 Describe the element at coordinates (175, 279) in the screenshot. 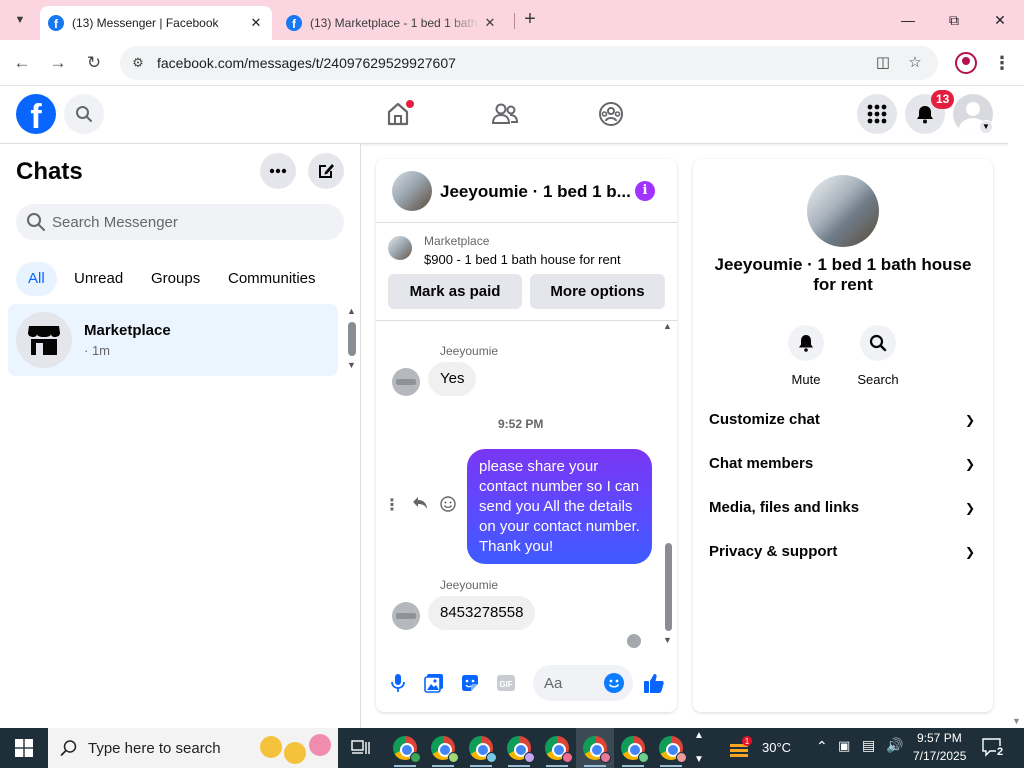

I see `filter-groups: Groups` at that location.